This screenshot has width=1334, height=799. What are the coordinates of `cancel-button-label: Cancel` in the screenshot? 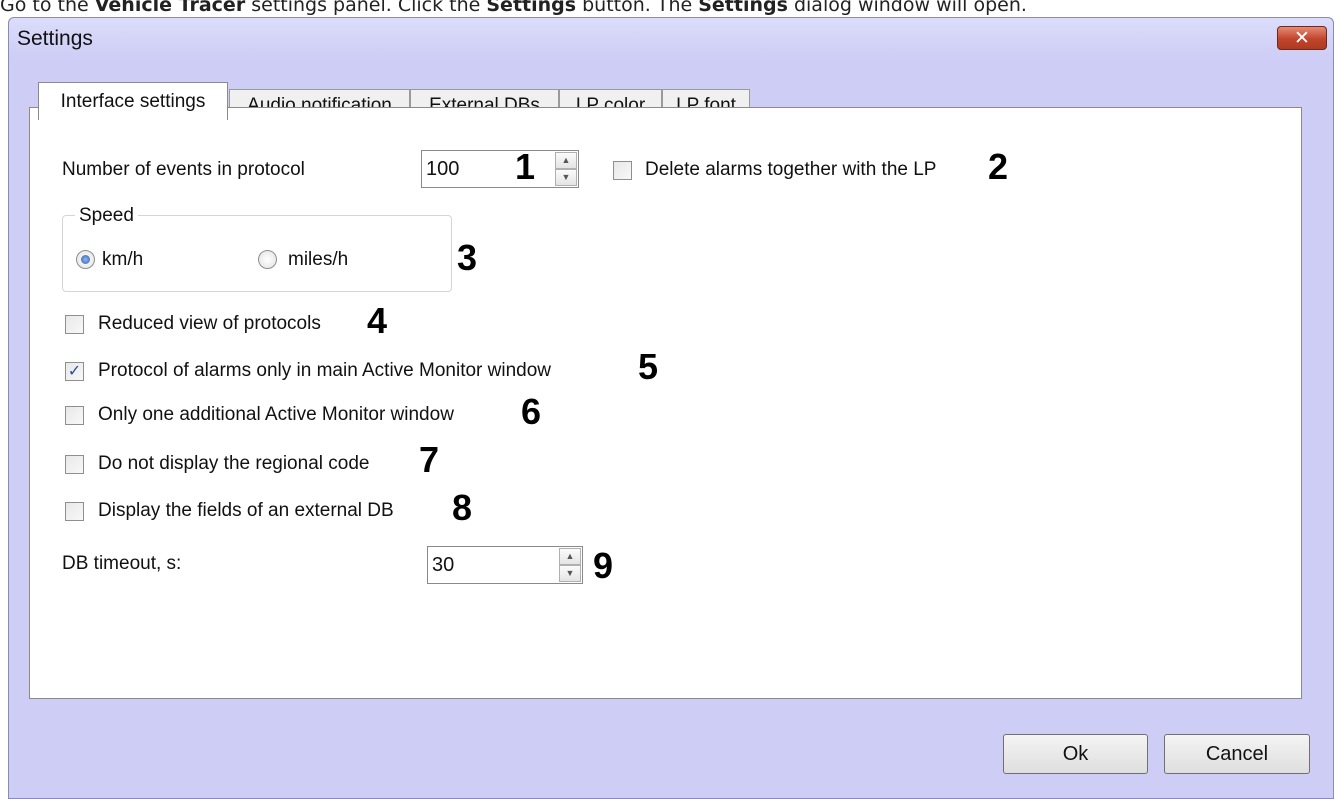 It's located at (1237, 753).